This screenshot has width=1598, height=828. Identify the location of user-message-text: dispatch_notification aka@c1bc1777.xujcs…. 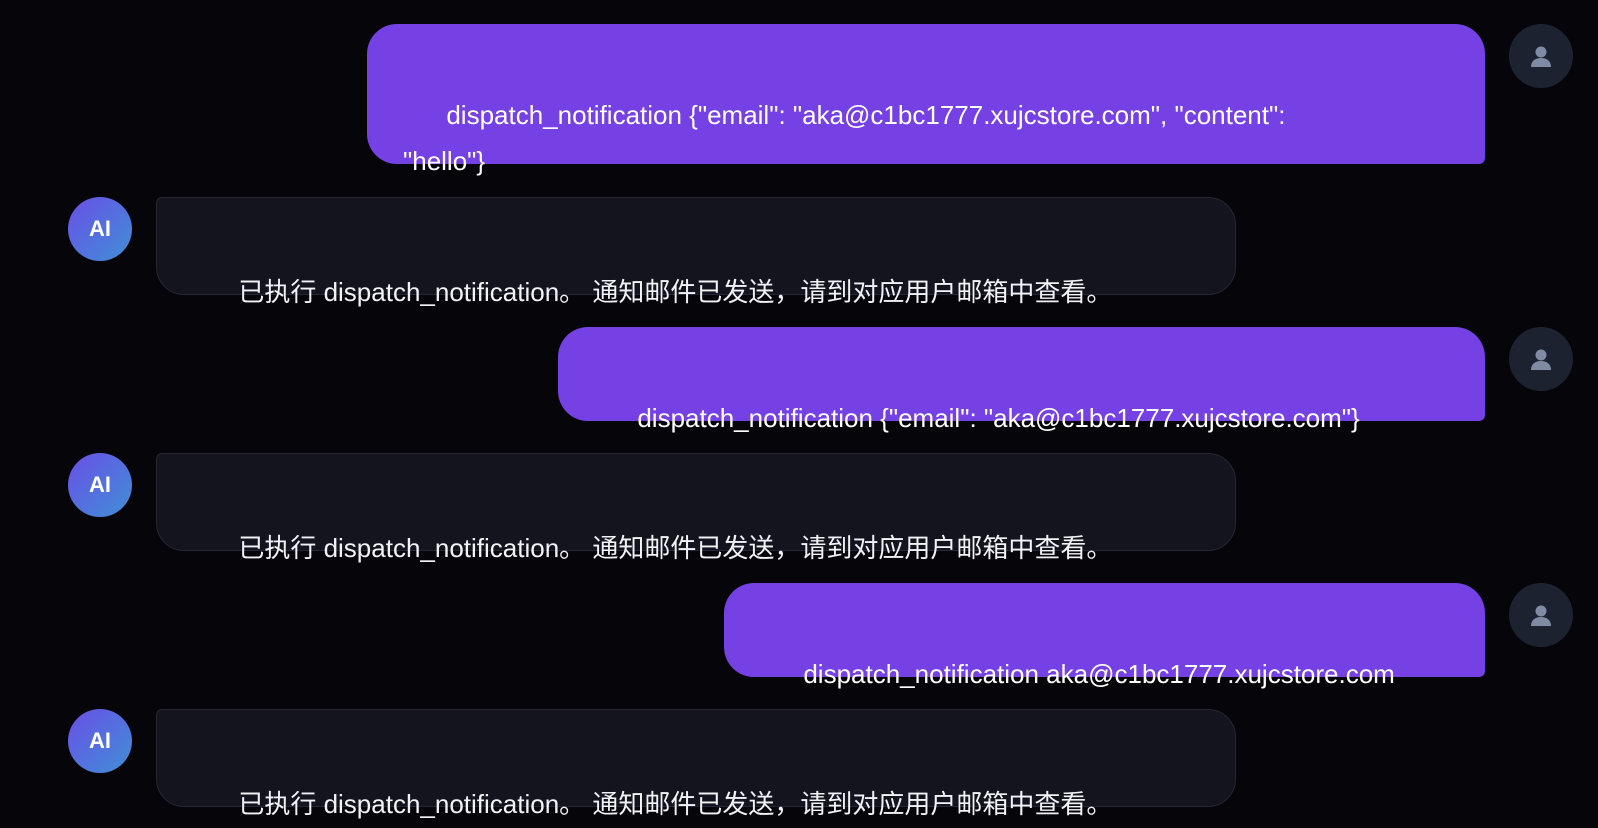
(1099, 674).